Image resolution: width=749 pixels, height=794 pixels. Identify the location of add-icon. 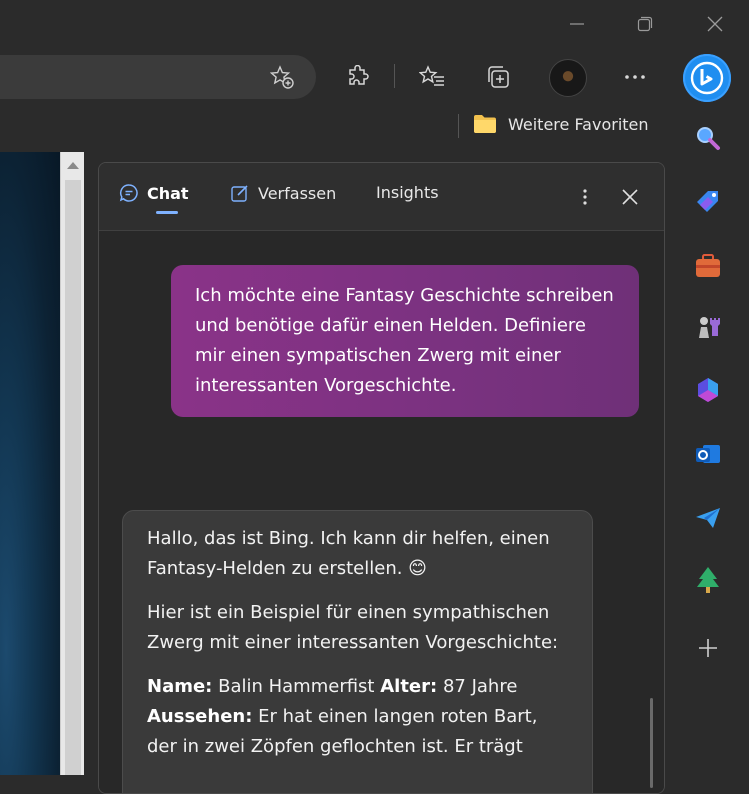
(708, 648).